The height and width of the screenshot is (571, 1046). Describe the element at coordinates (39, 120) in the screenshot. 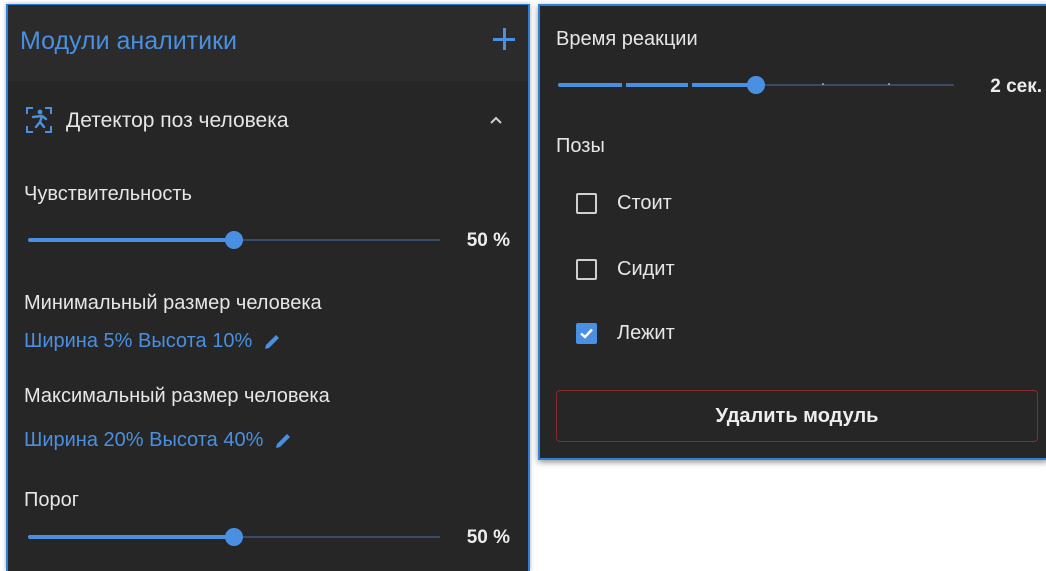

I see `person-pose-icon` at that location.